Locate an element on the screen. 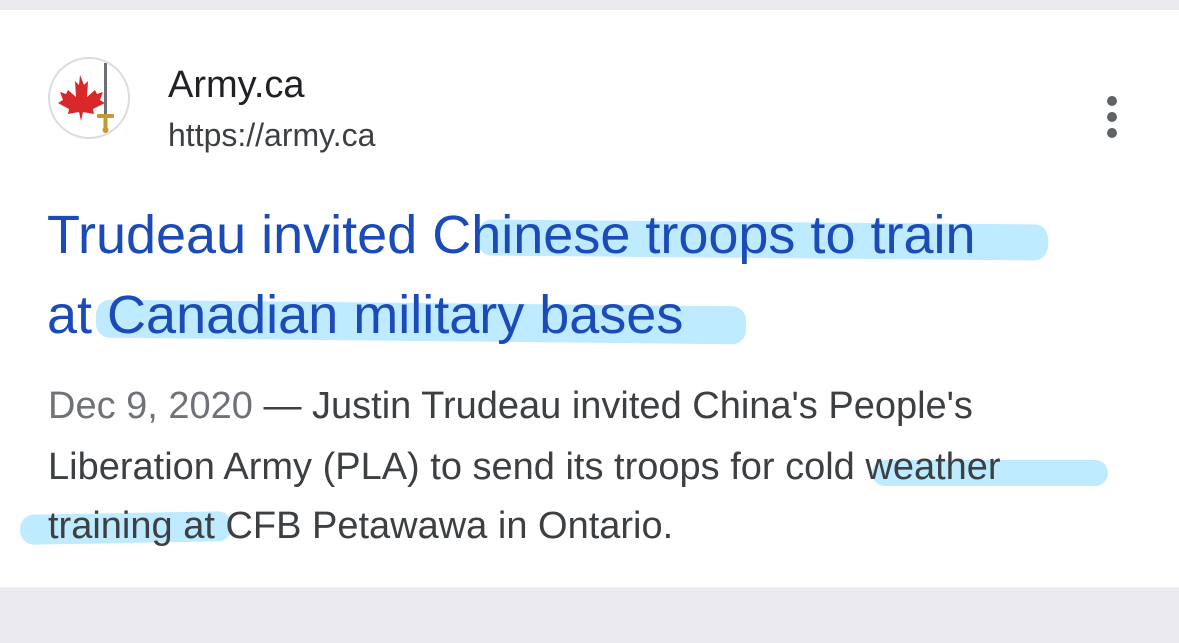  more-options-button is located at coordinates (1112, 117).